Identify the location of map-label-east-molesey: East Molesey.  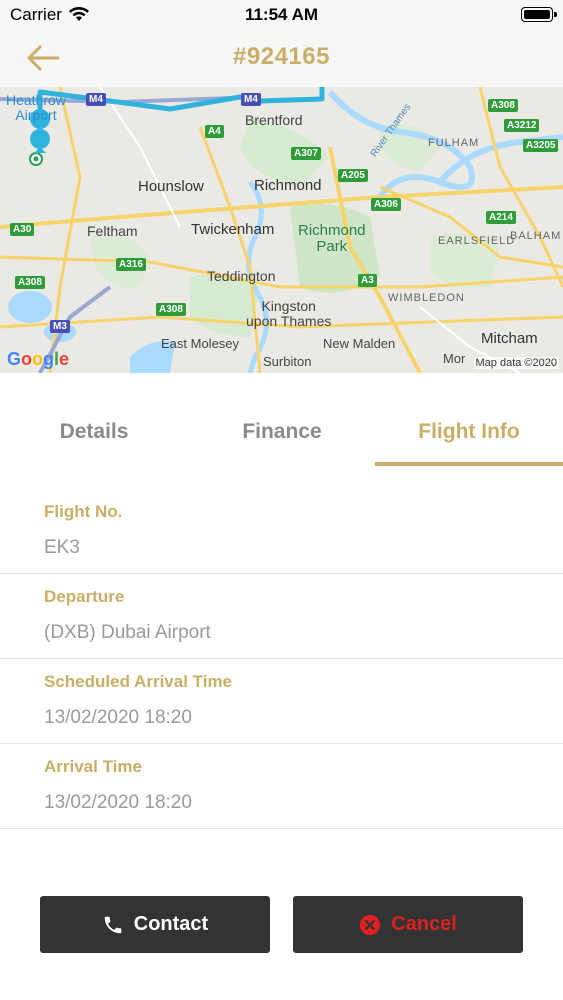
(200, 343).